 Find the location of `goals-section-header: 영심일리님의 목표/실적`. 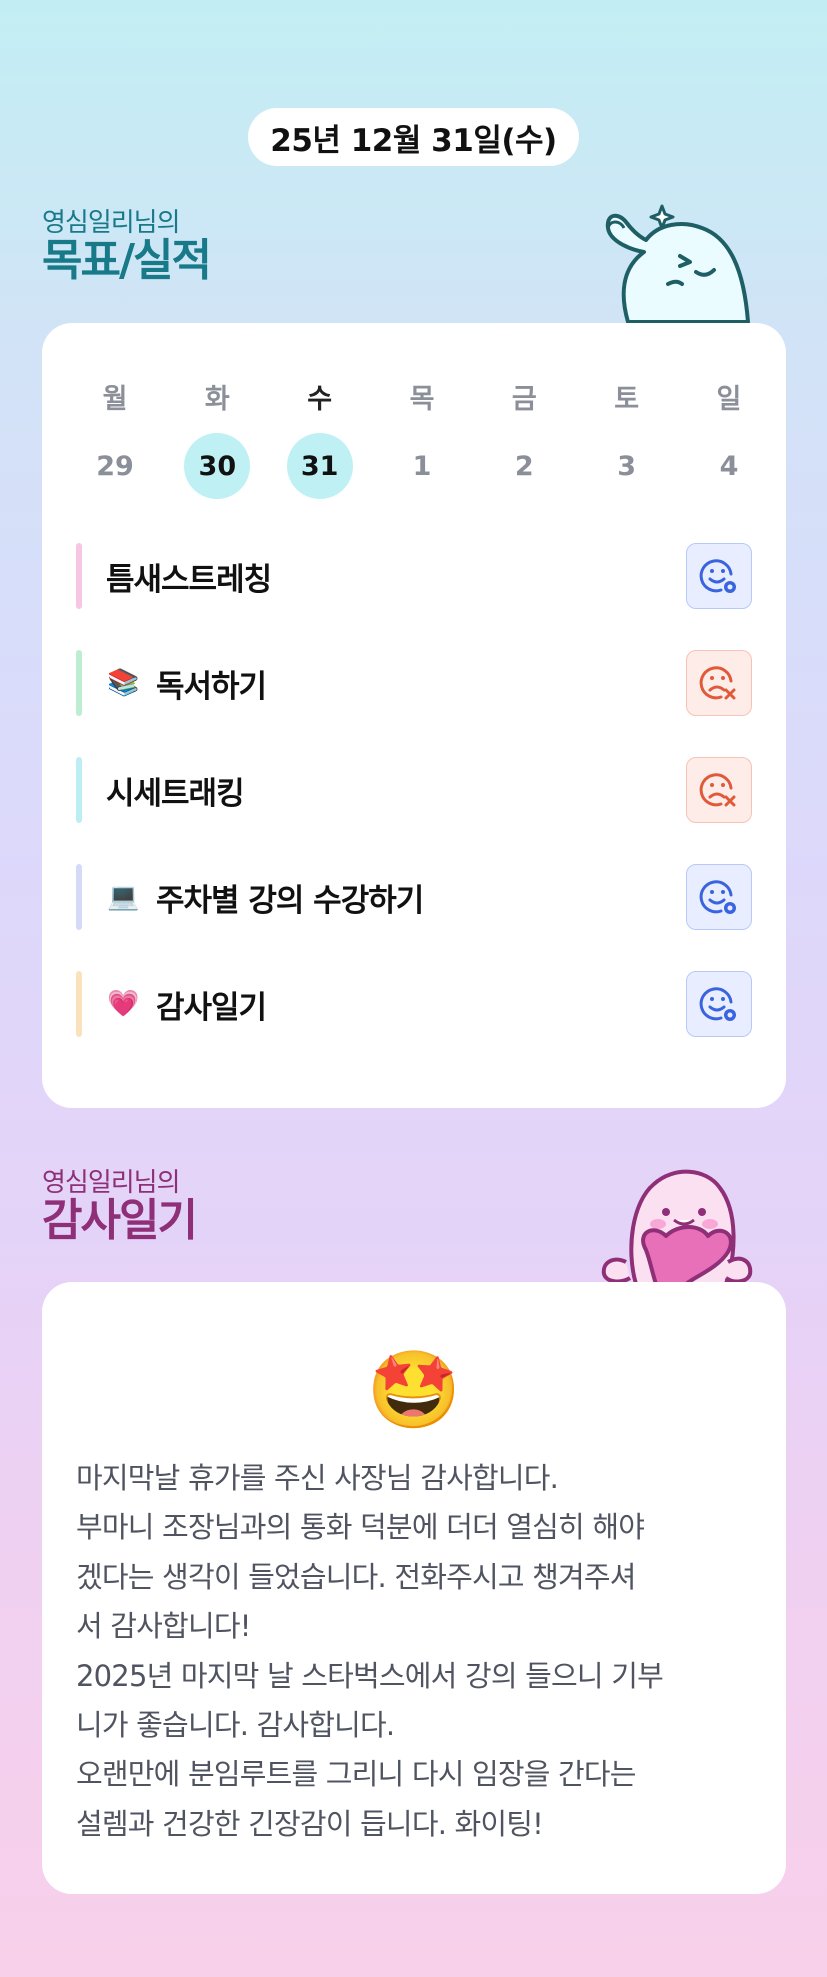

goals-section-header: 영심일리님의 목표/실적 is located at coordinates (127, 247).